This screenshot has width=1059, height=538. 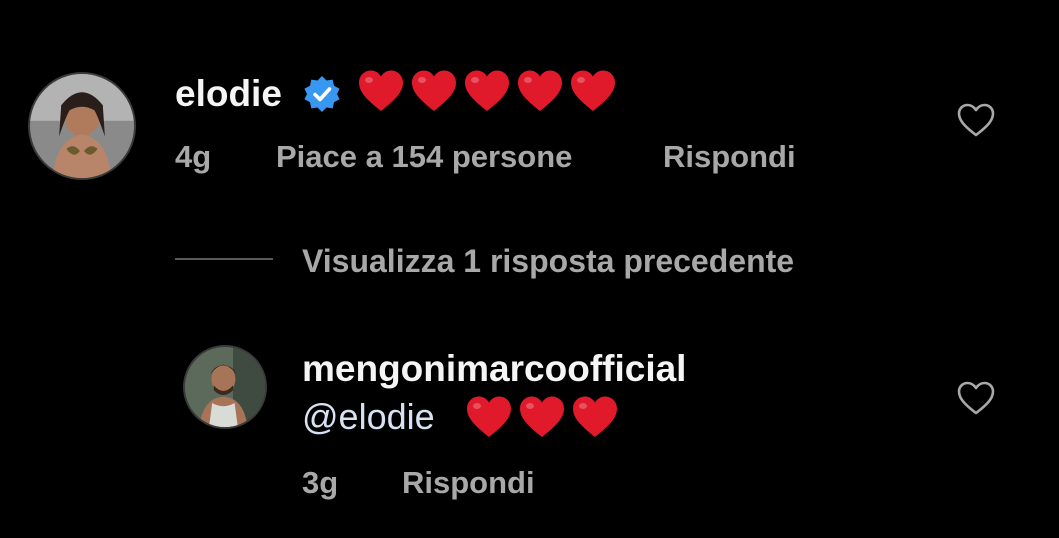 I want to click on comment-age: 4g, so click(x=193, y=156).